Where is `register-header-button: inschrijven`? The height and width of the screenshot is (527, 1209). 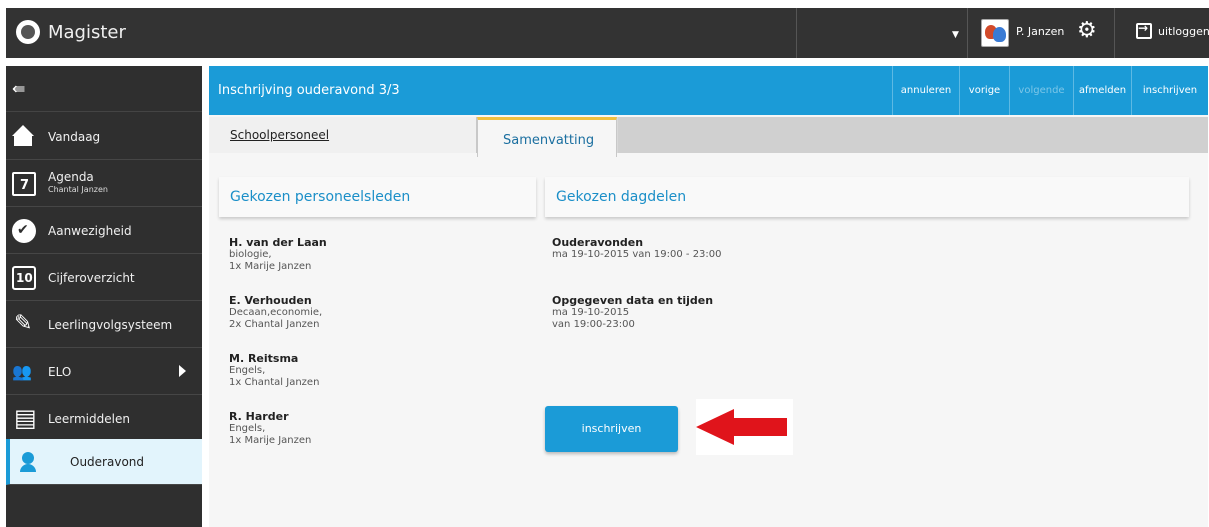 register-header-button: inschrijven is located at coordinates (1169, 90).